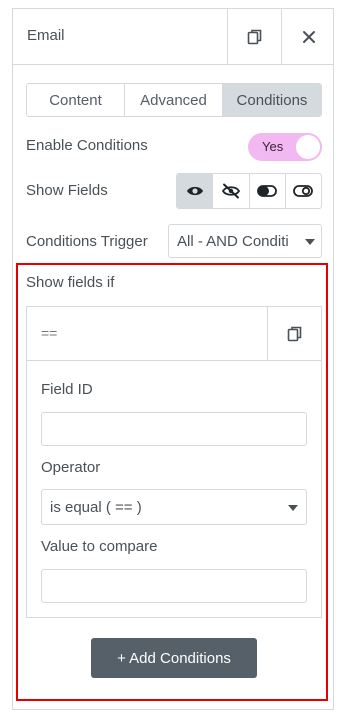  I want to click on operator-label: Operator, so click(71, 467).